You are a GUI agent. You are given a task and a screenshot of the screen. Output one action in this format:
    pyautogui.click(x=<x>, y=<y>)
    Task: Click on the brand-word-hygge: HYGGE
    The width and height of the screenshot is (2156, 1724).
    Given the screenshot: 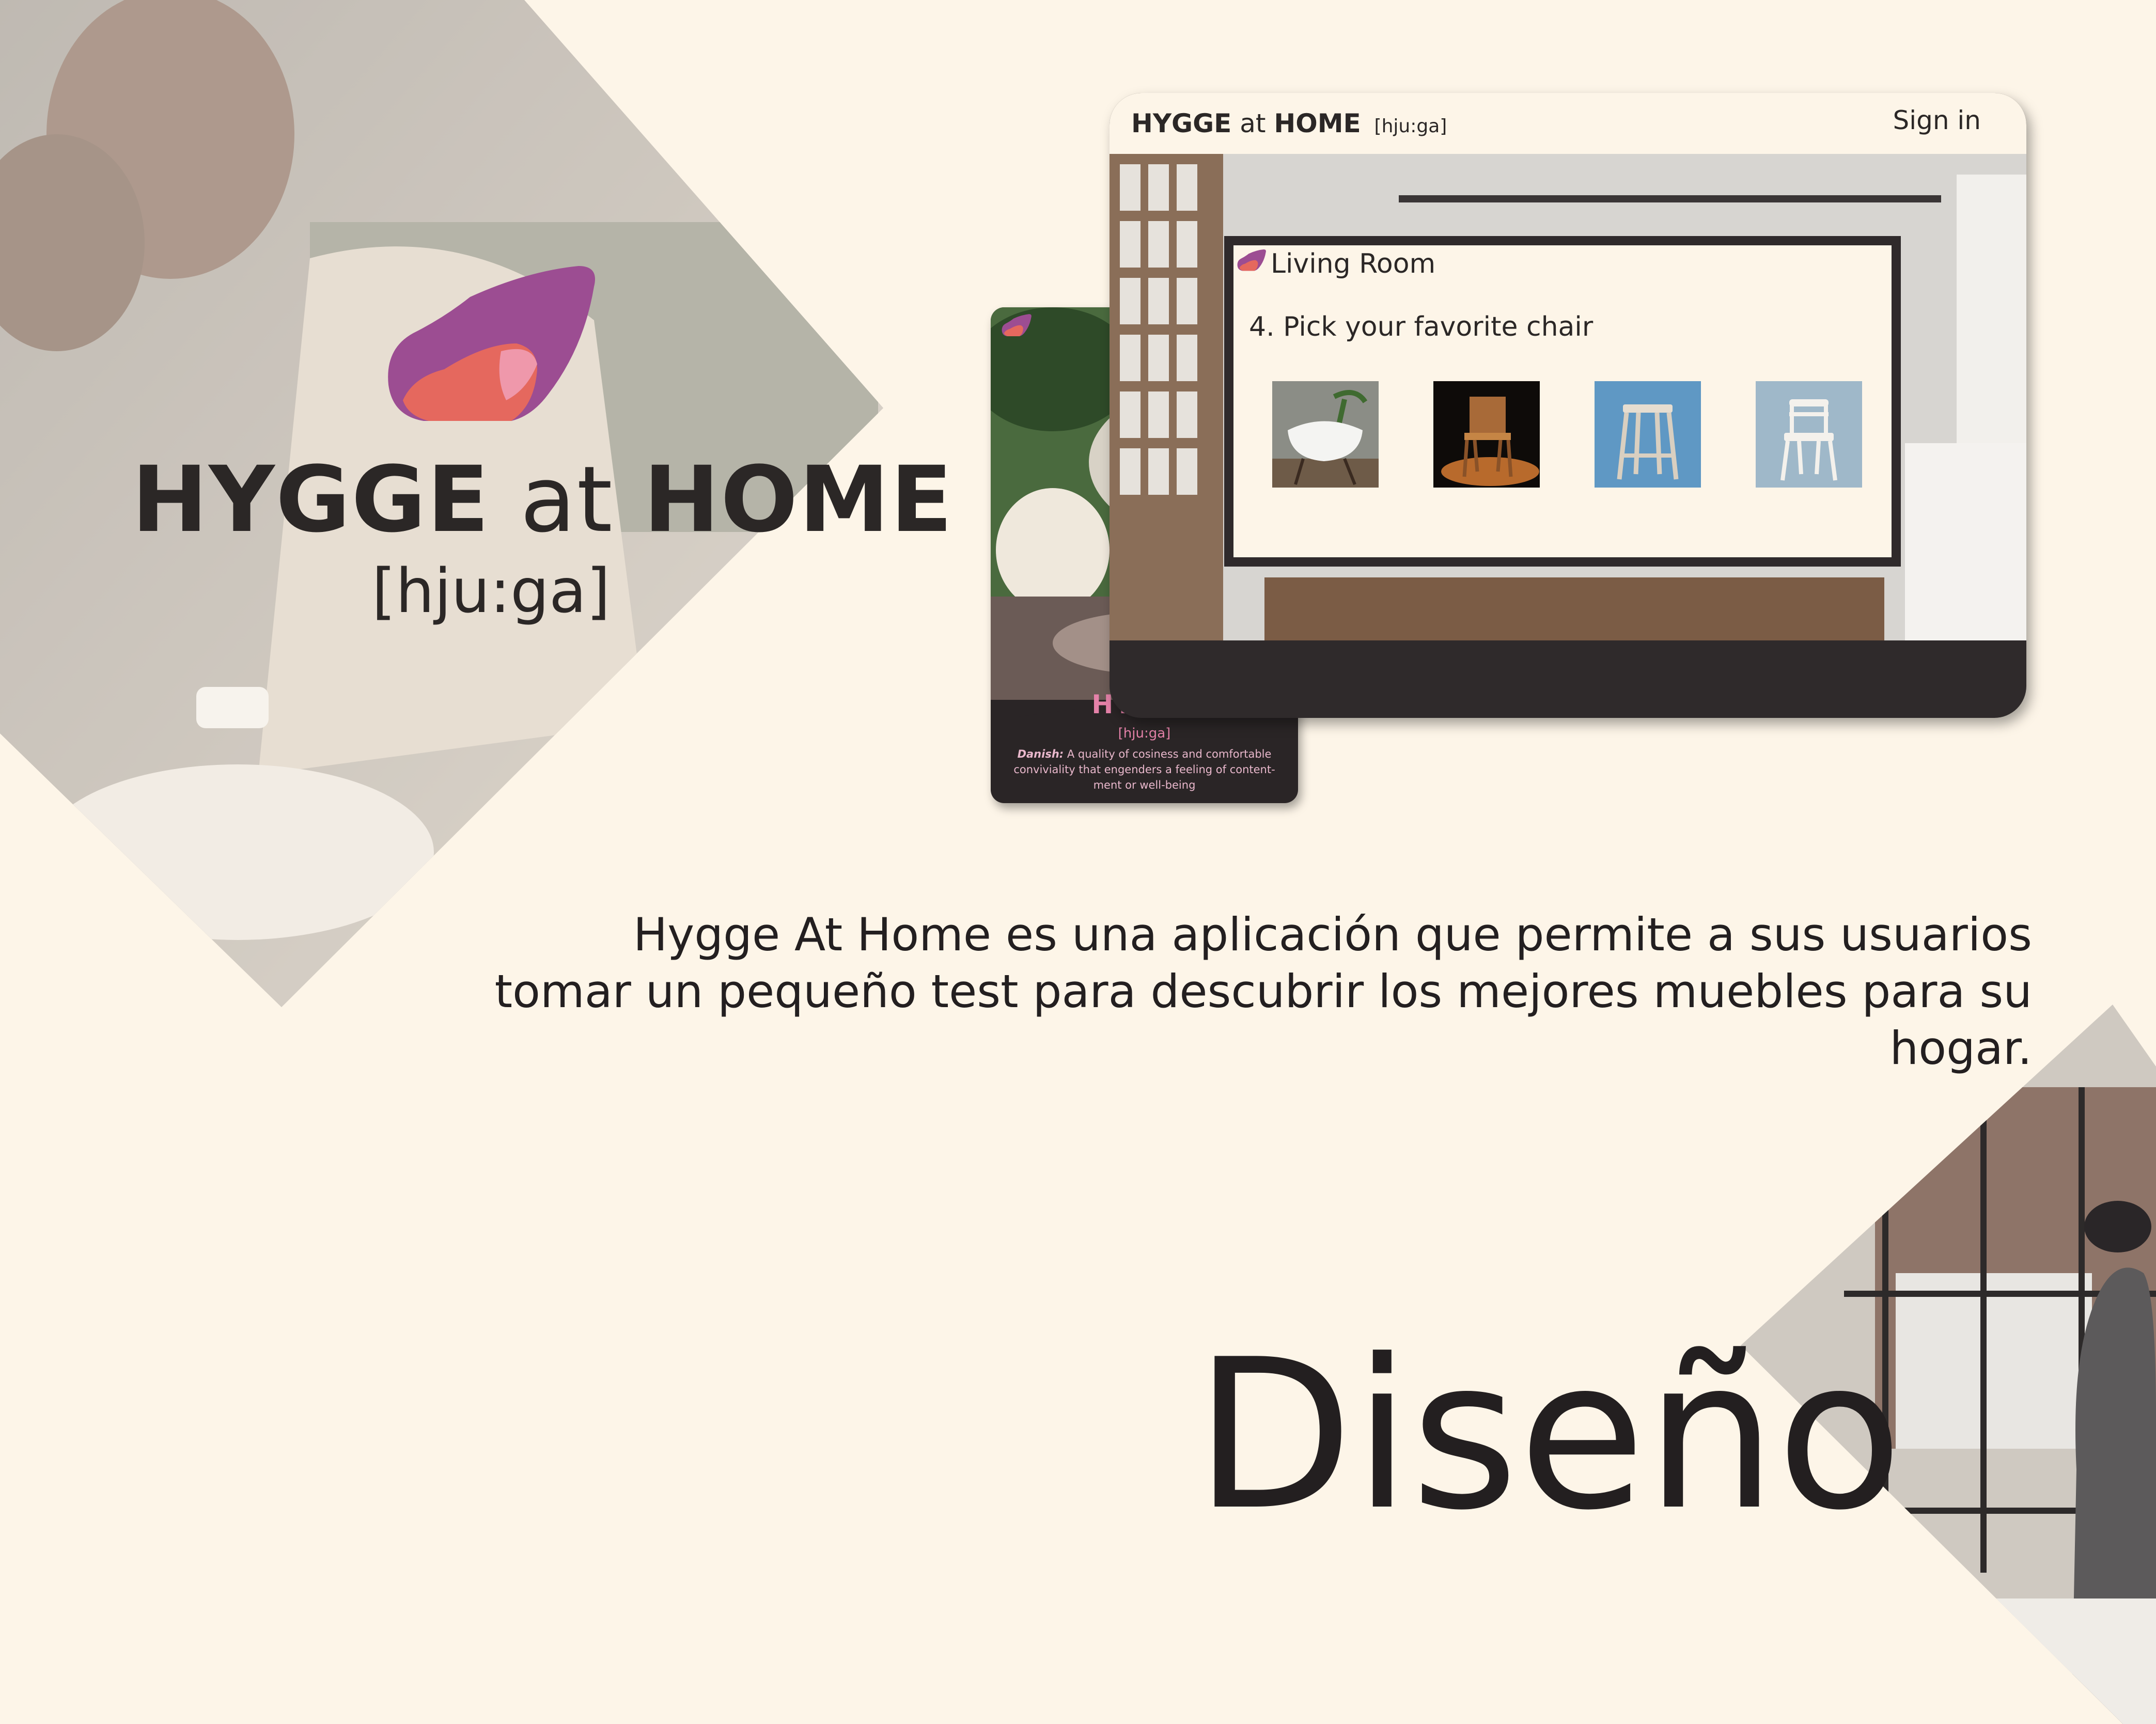 What is the action you would take?
    pyautogui.click(x=311, y=500)
    